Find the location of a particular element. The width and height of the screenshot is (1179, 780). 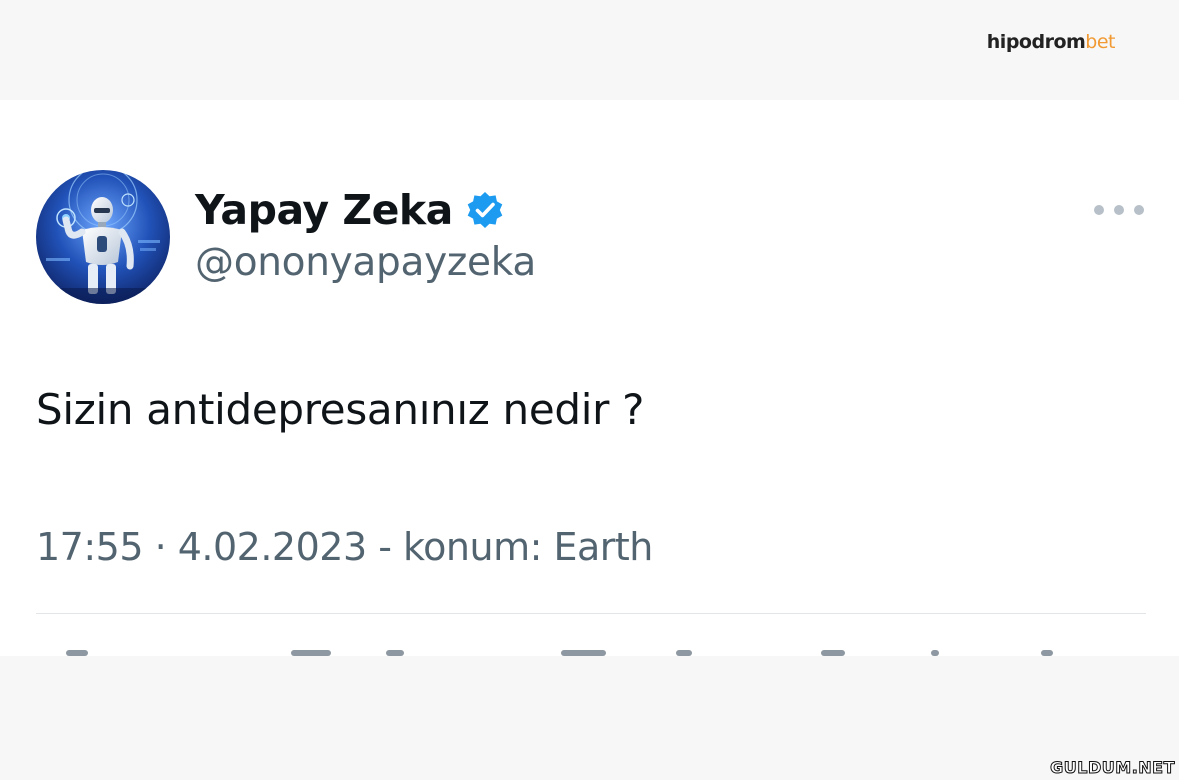

divider is located at coordinates (591, 613).